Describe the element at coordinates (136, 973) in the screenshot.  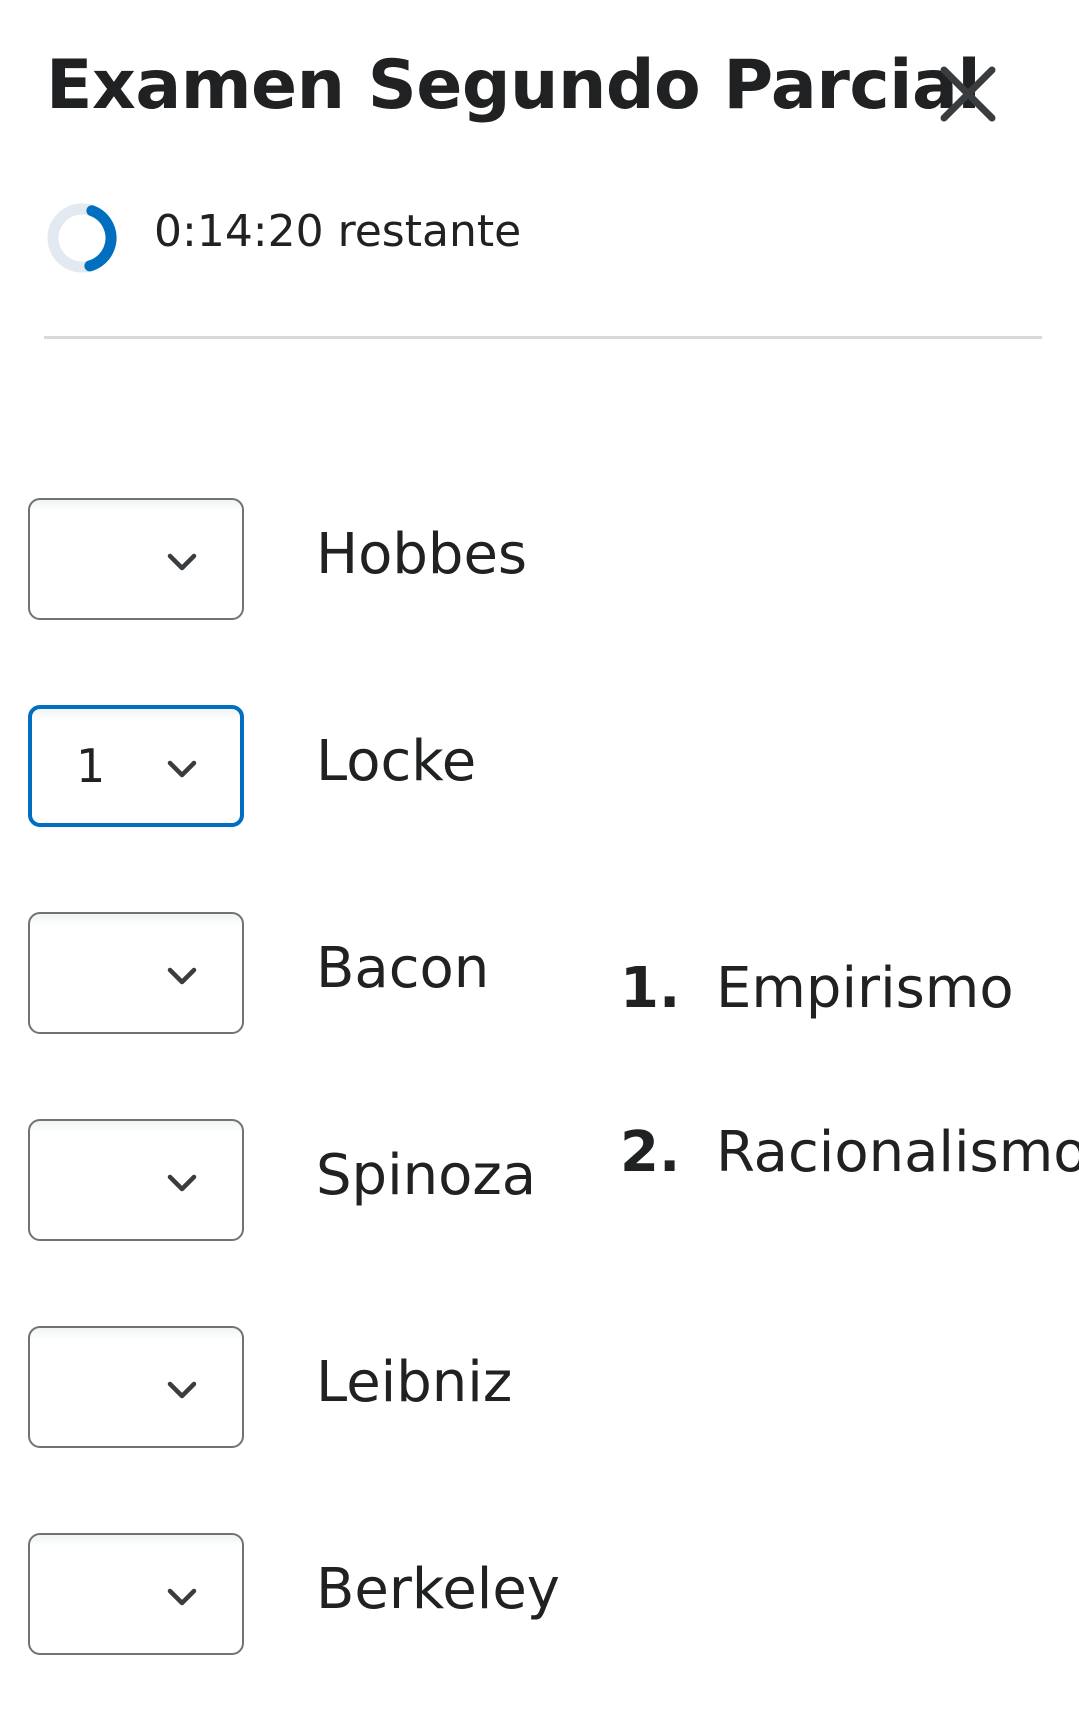
I see `match-select-bacon` at that location.